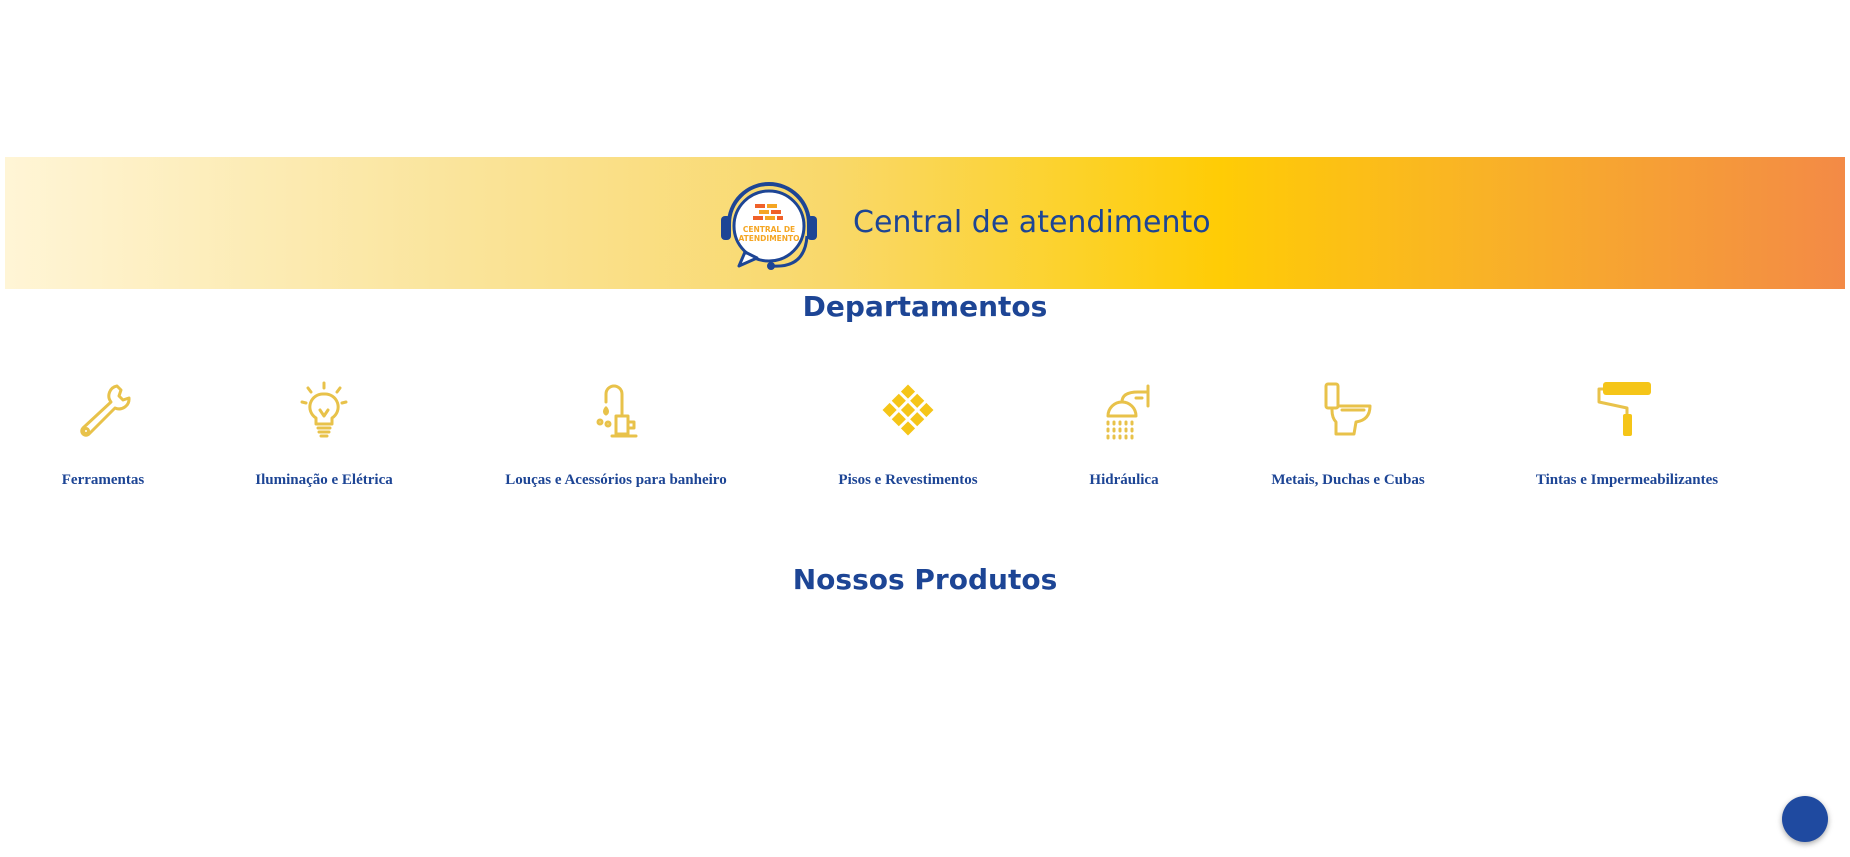 The width and height of the screenshot is (1850, 857). Describe the element at coordinates (617, 411) in the screenshot. I see `faucet-icon` at that location.